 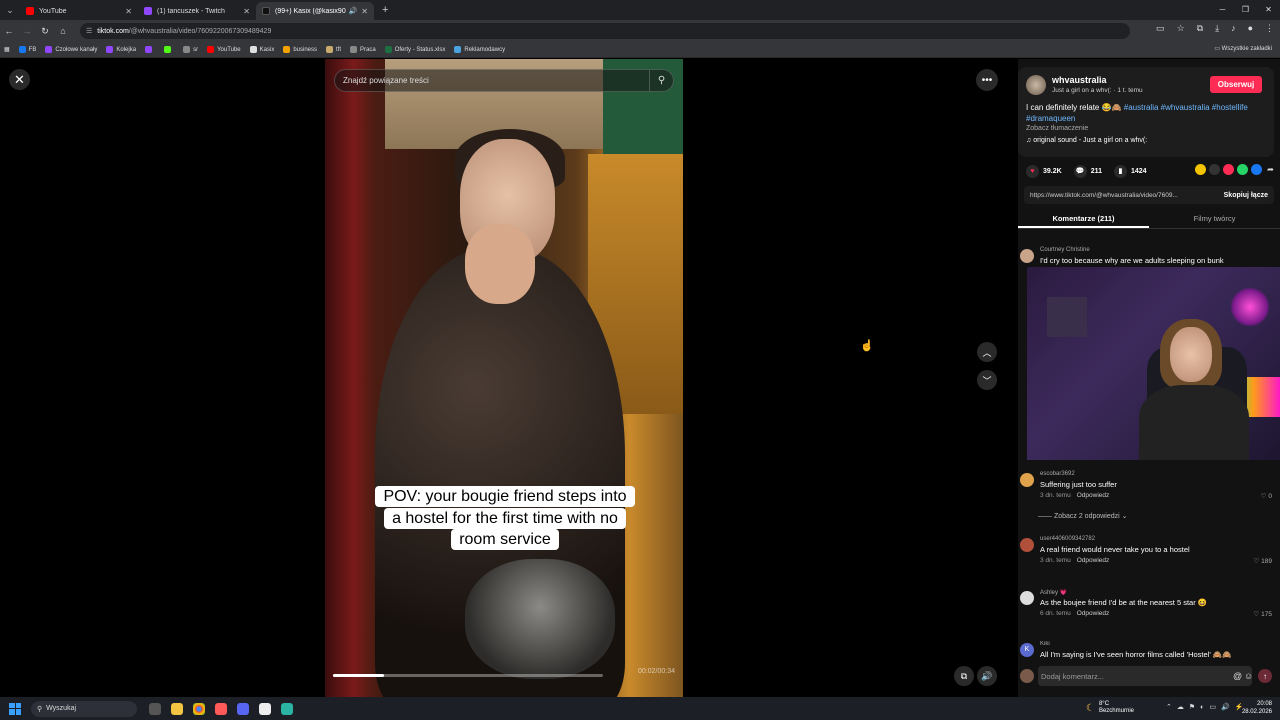 I want to click on mention-icon: @, so click(x=1237, y=676).